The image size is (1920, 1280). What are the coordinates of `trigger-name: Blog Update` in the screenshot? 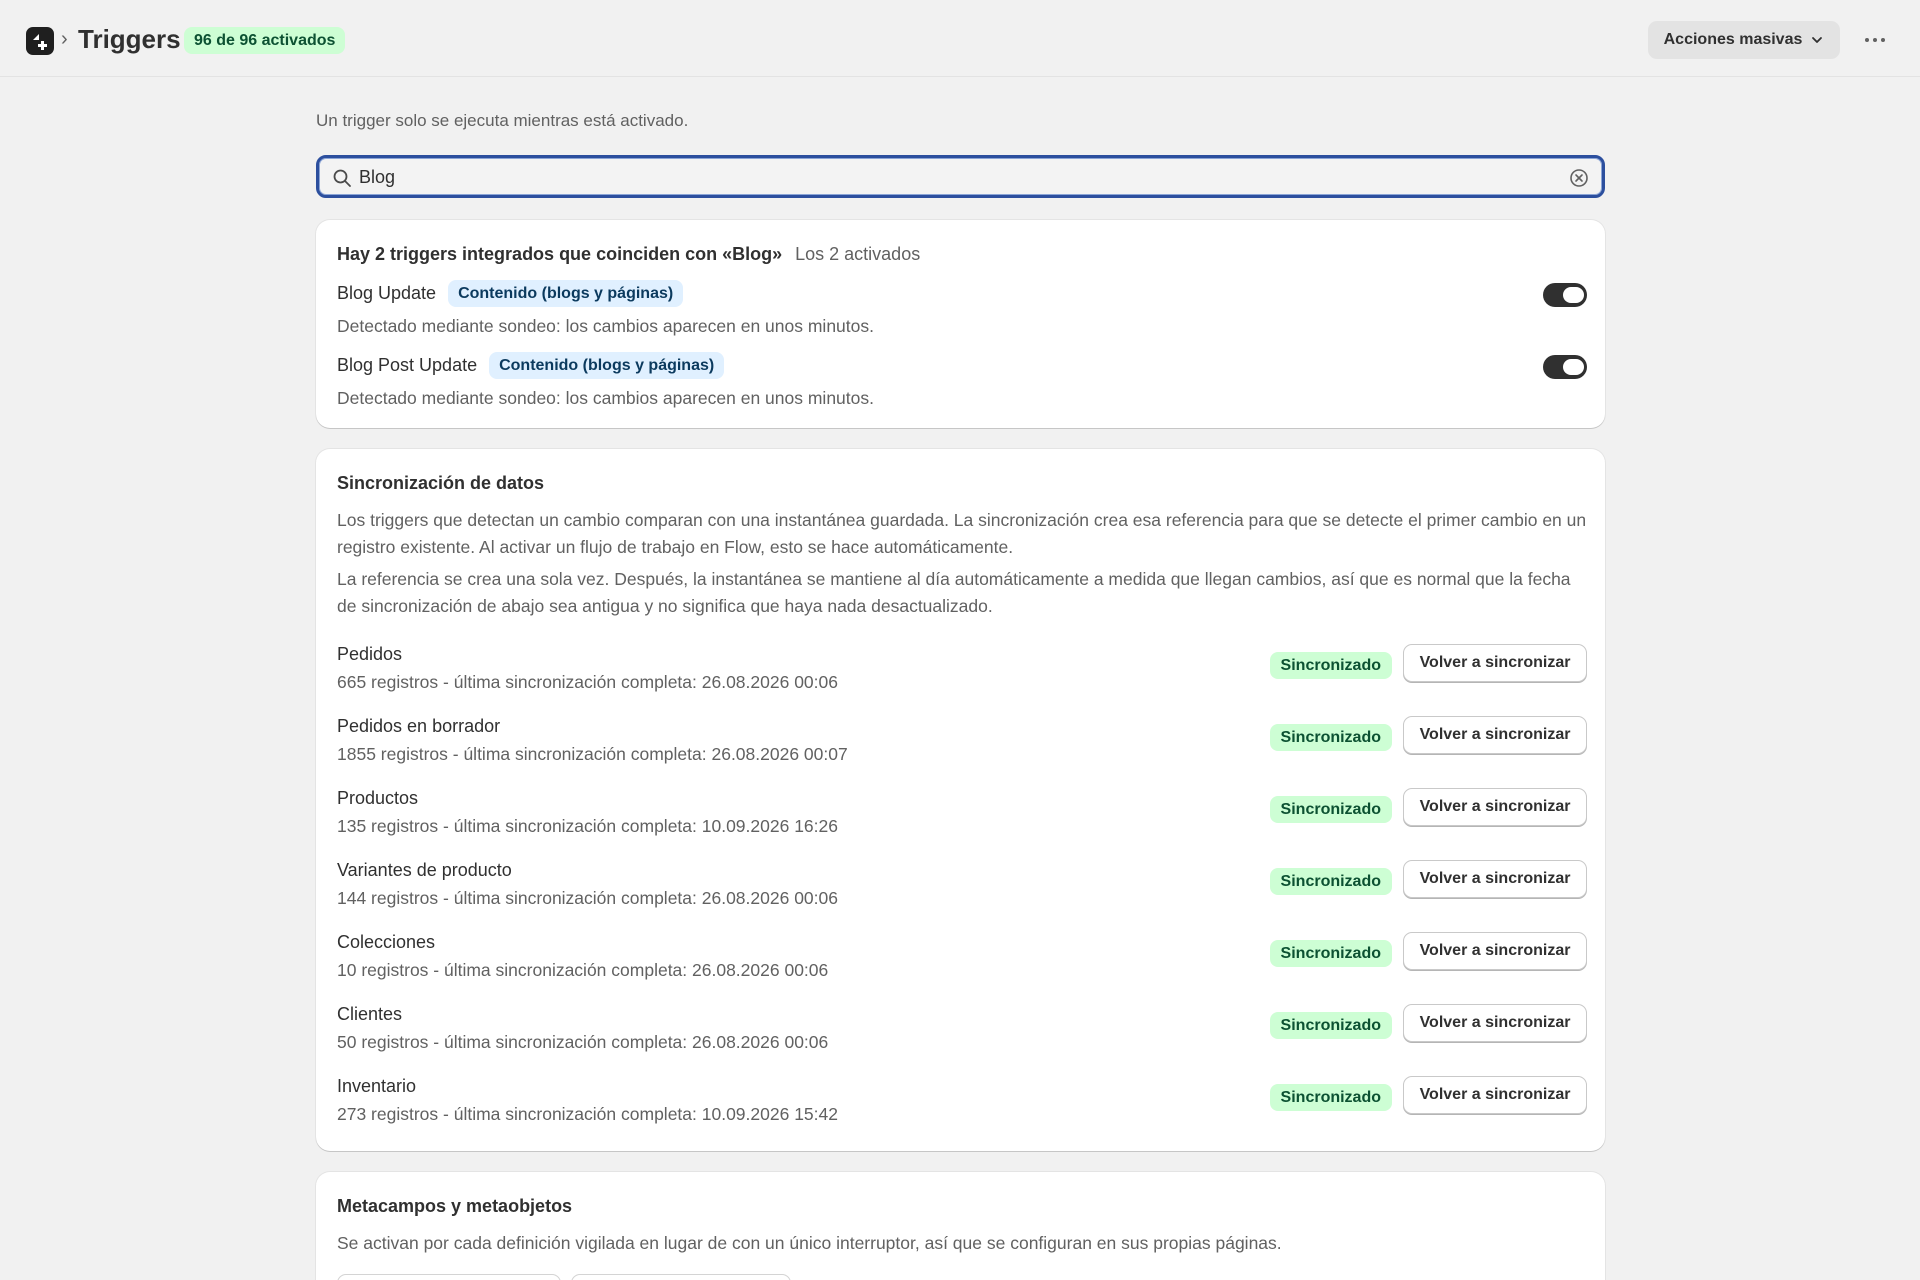 It's located at (387, 293).